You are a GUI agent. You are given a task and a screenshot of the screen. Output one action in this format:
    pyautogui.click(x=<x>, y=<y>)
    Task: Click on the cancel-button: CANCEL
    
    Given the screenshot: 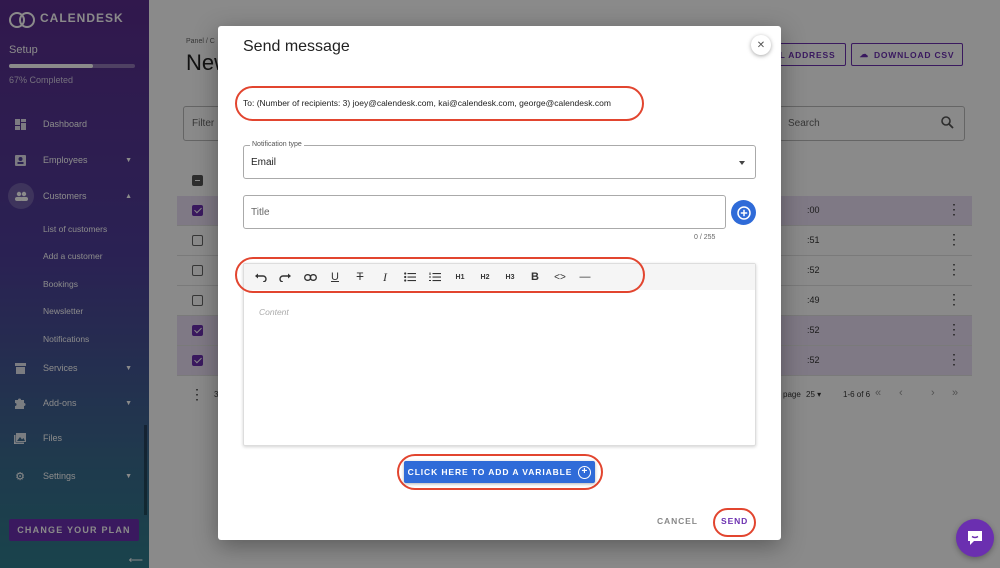 What is the action you would take?
    pyautogui.click(x=677, y=521)
    